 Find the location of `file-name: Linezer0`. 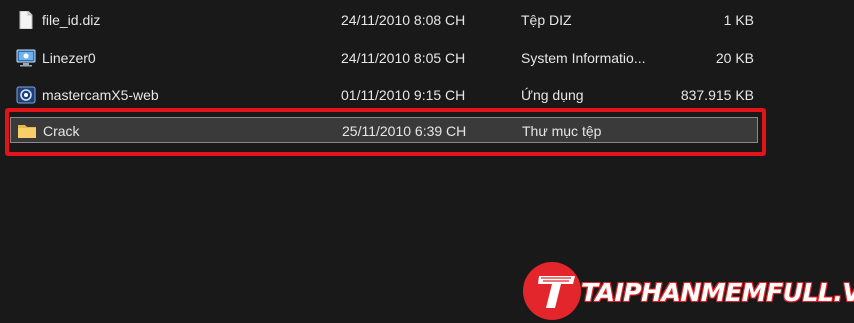

file-name: Linezer0 is located at coordinates (69, 58).